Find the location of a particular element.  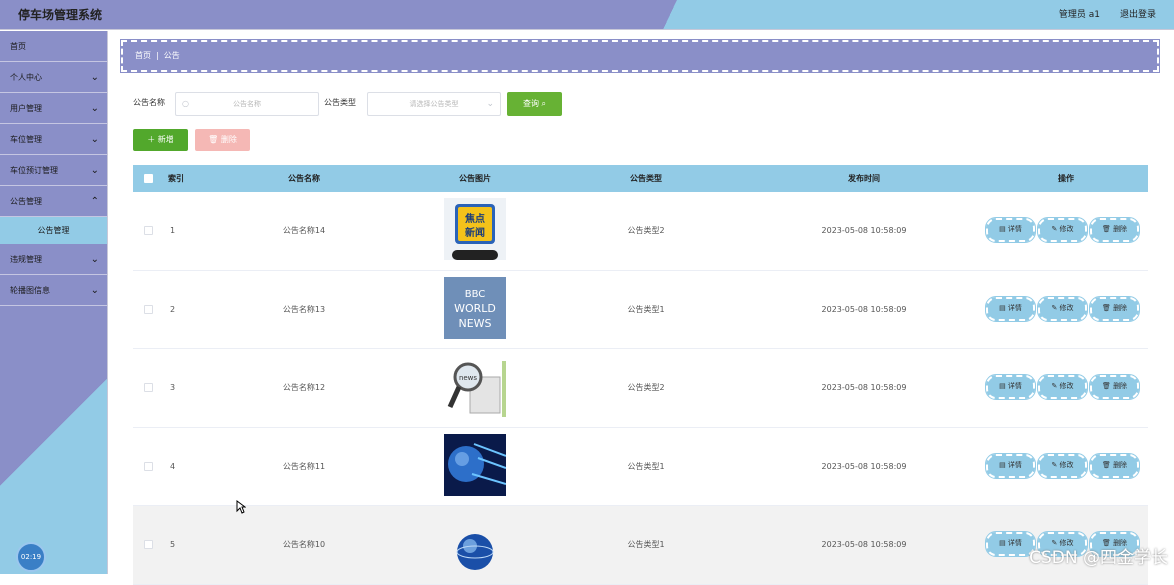

sidebar-item-label: 用户管理 is located at coordinates (26, 108).